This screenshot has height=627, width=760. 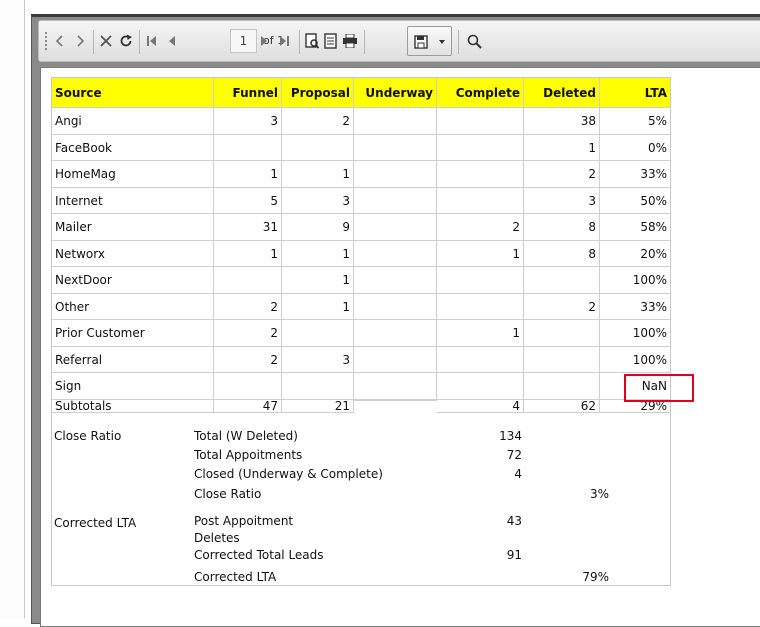 What do you see at coordinates (133, 254) in the screenshot?
I see `row-source-label: Networx` at bounding box center [133, 254].